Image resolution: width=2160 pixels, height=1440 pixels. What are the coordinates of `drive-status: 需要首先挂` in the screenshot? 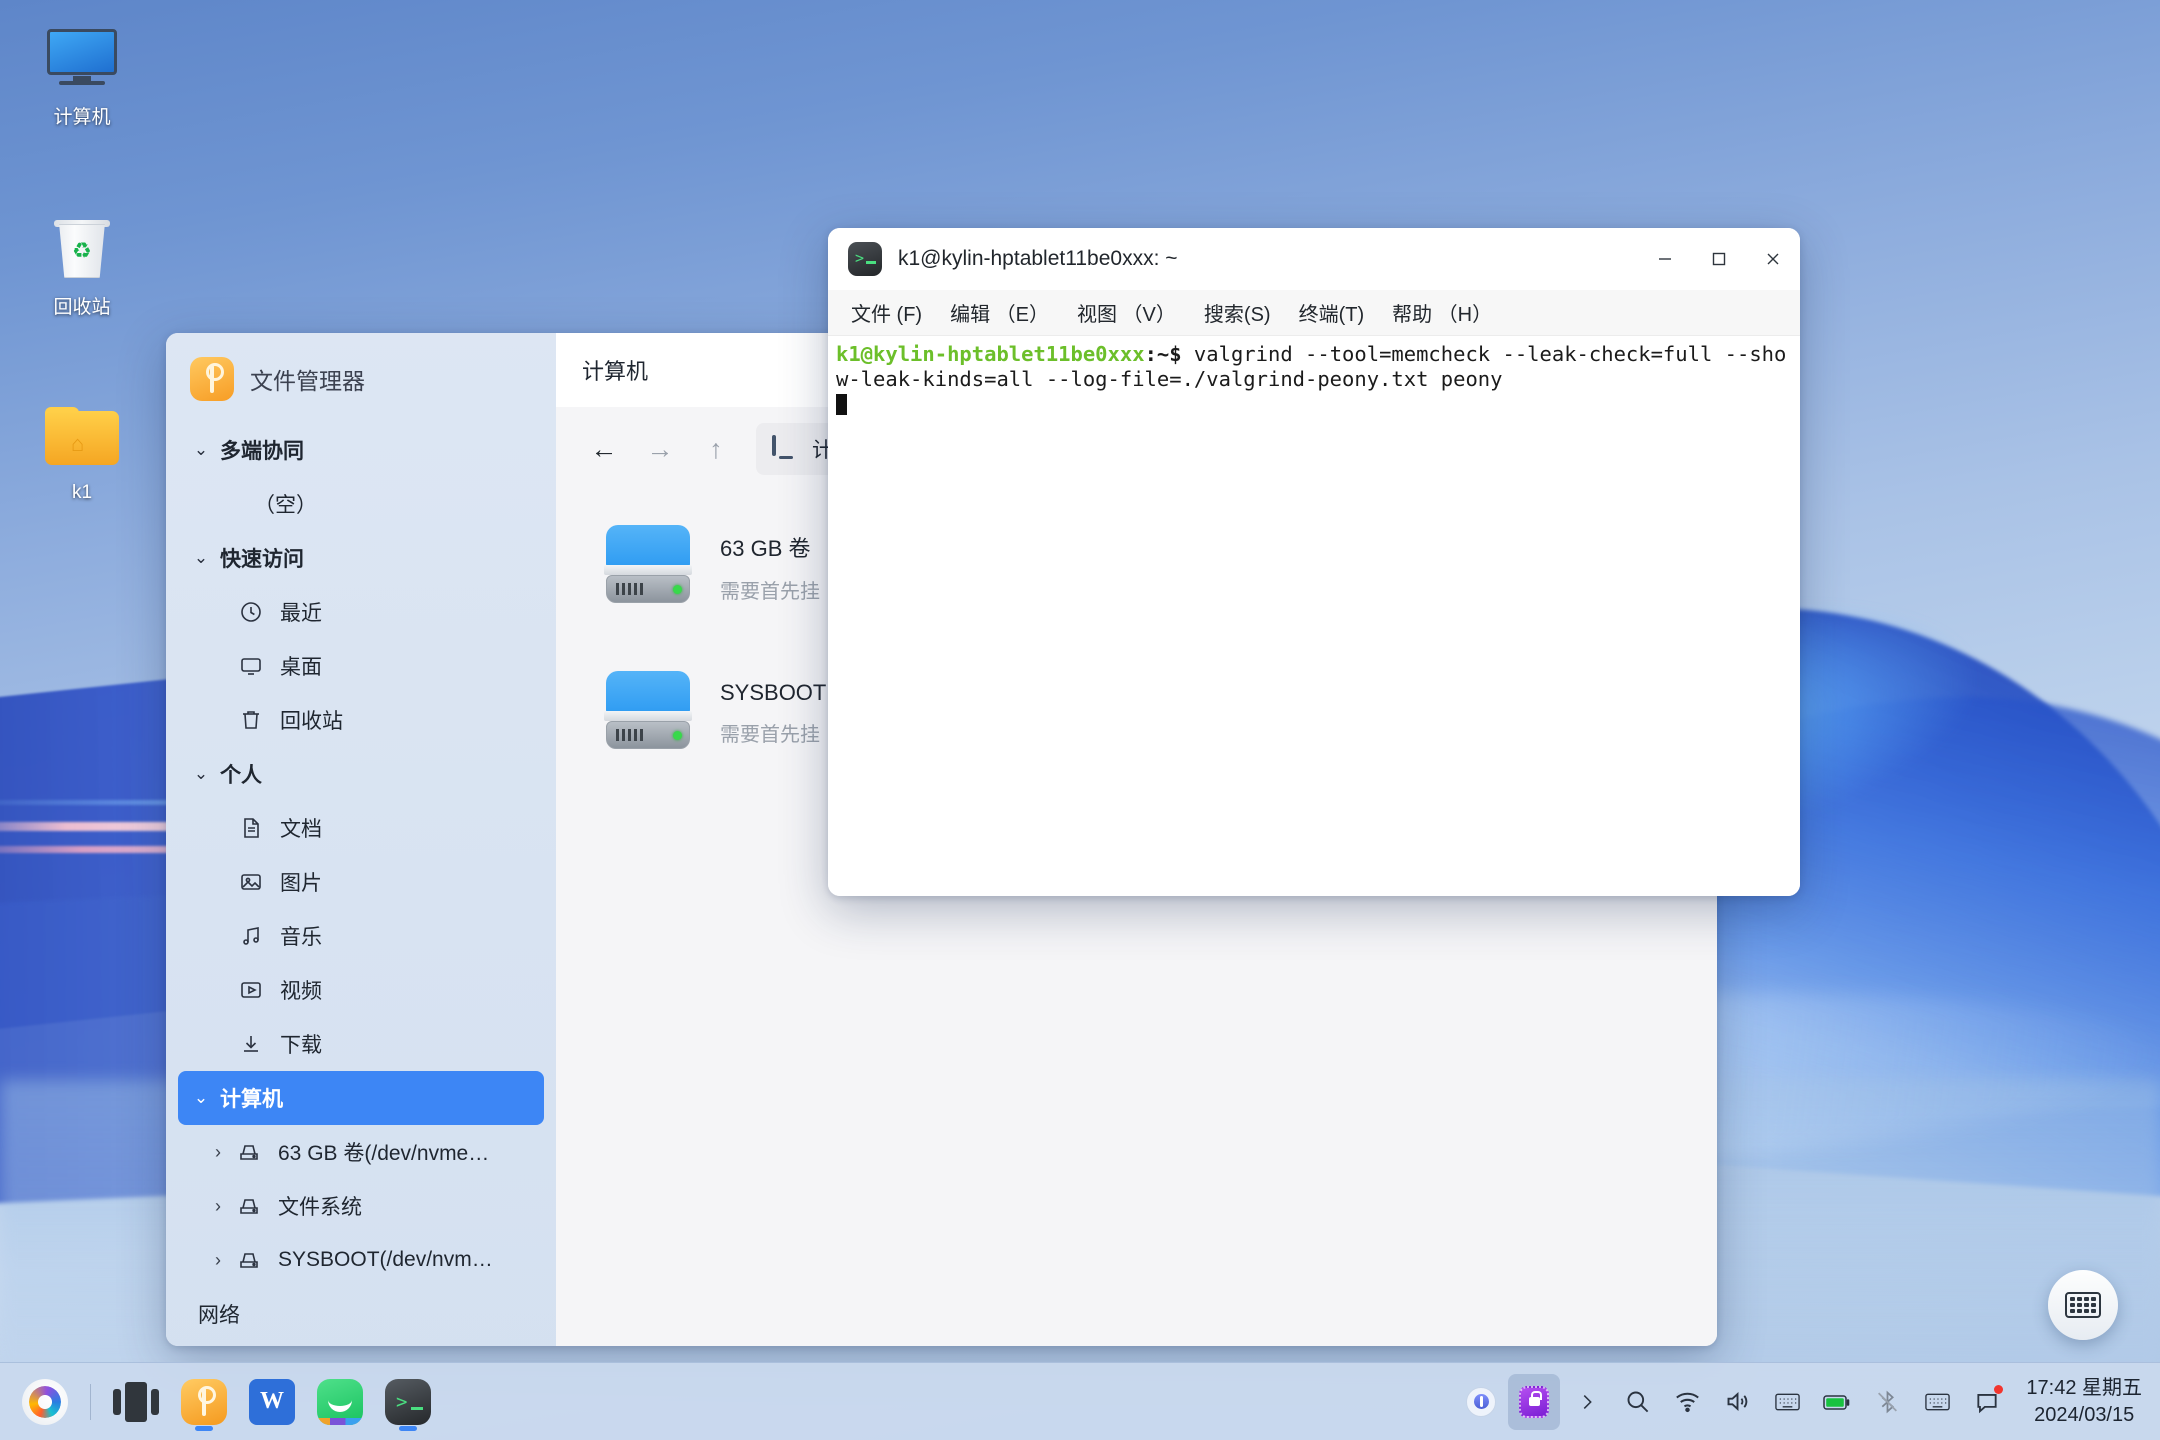 It's located at (770, 591).